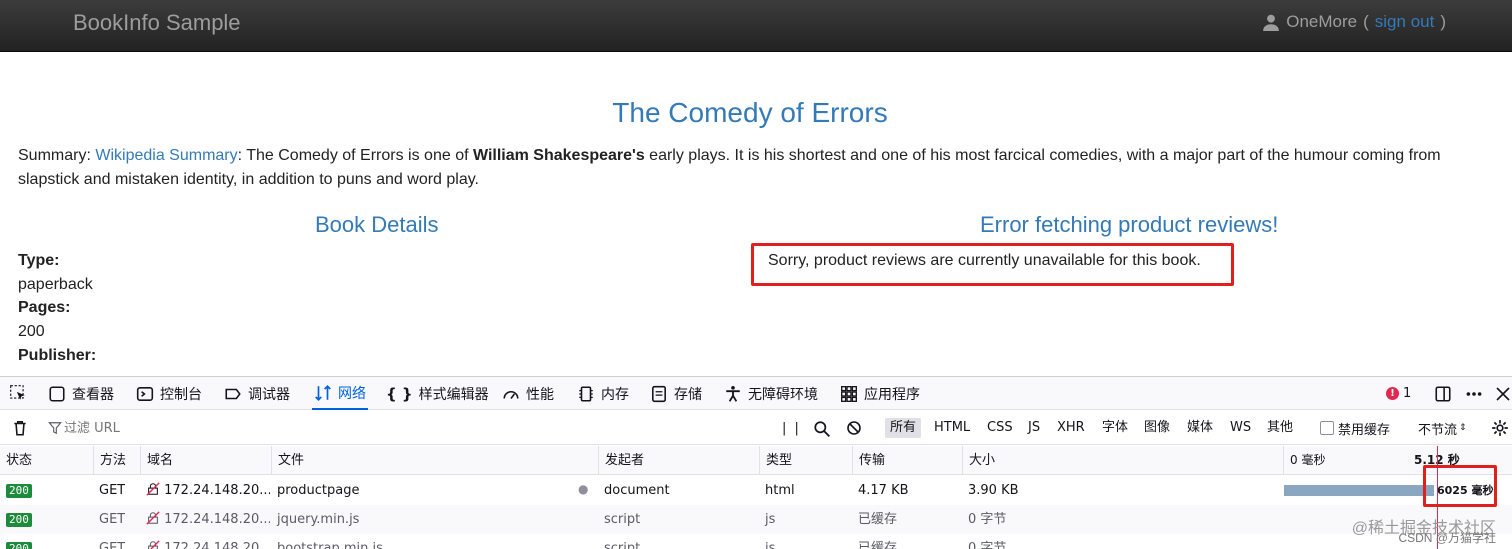 This screenshot has width=1512, height=549. I want to click on wikipedia-summary-link: Wikipedia Summary, so click(166, 155).